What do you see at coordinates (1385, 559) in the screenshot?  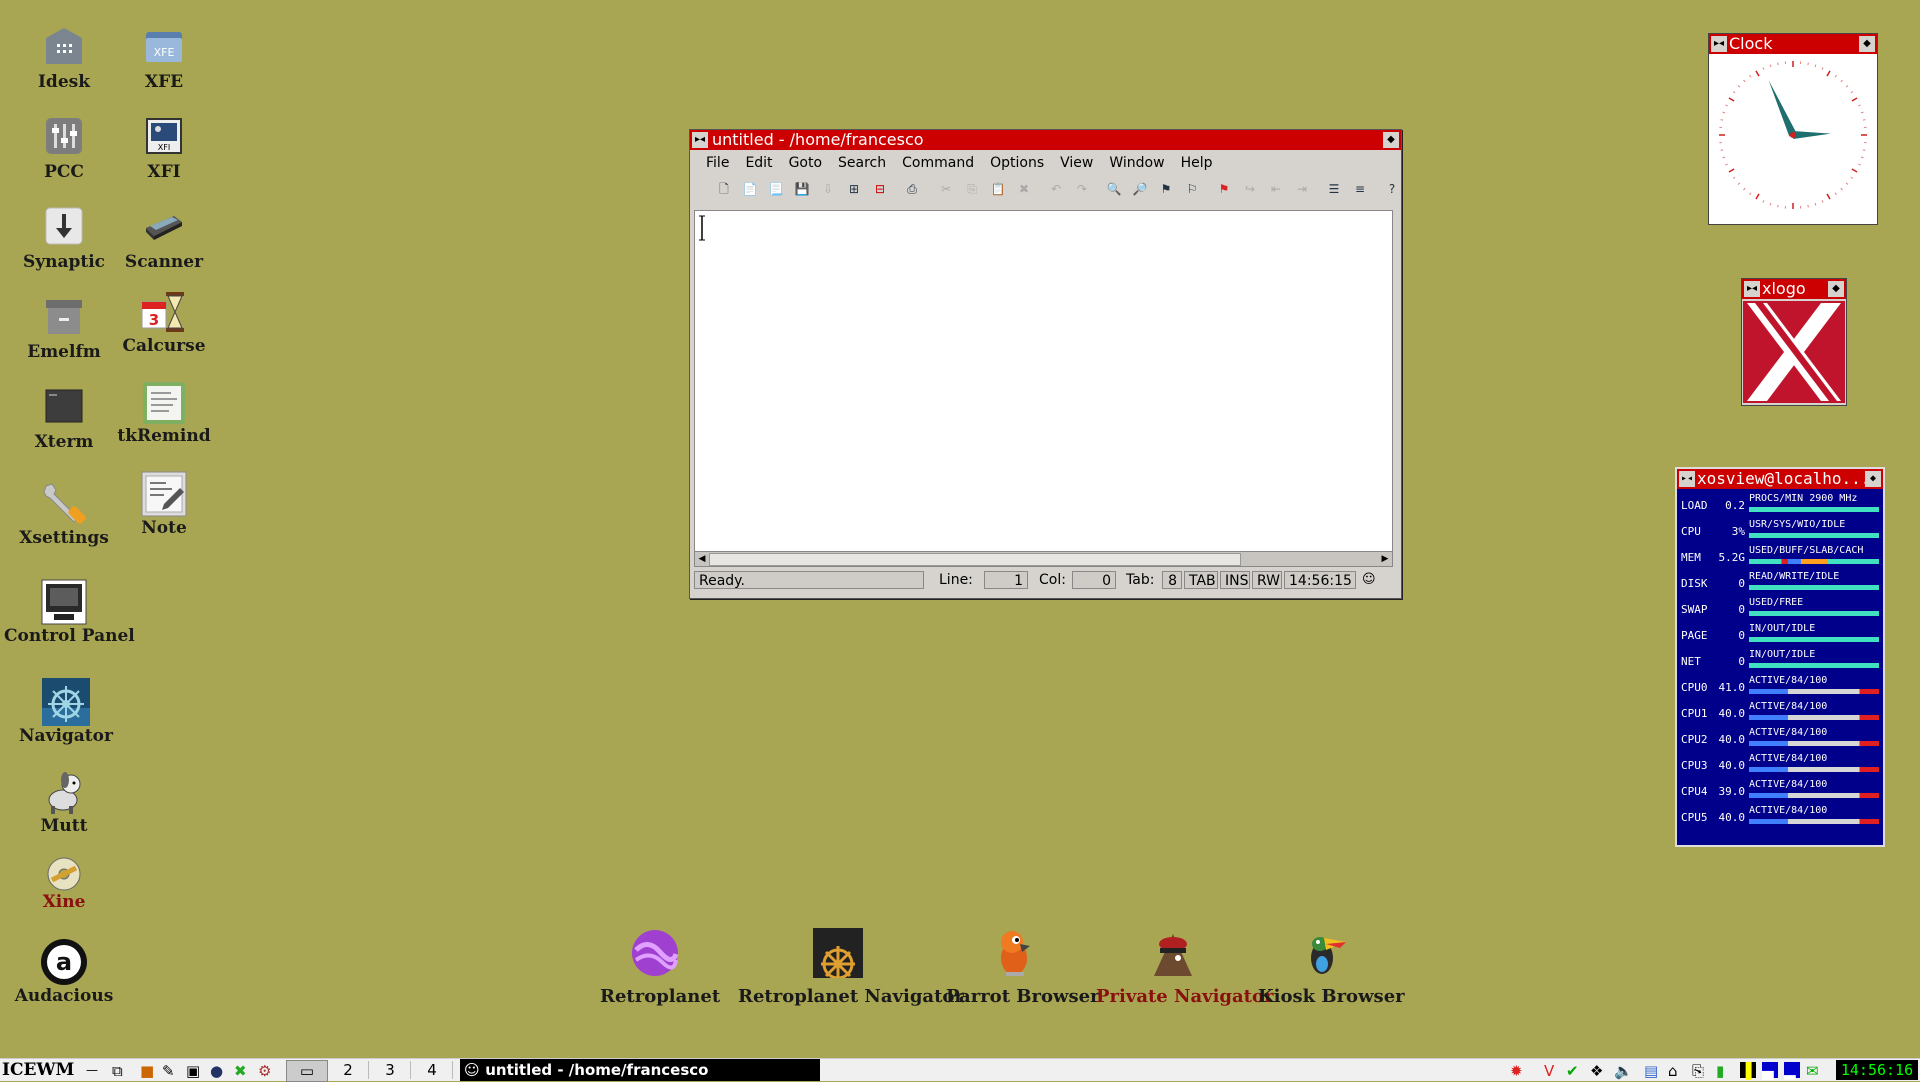 I see `scroll-right-icon: ▶` at bounding box center [1385, 559].